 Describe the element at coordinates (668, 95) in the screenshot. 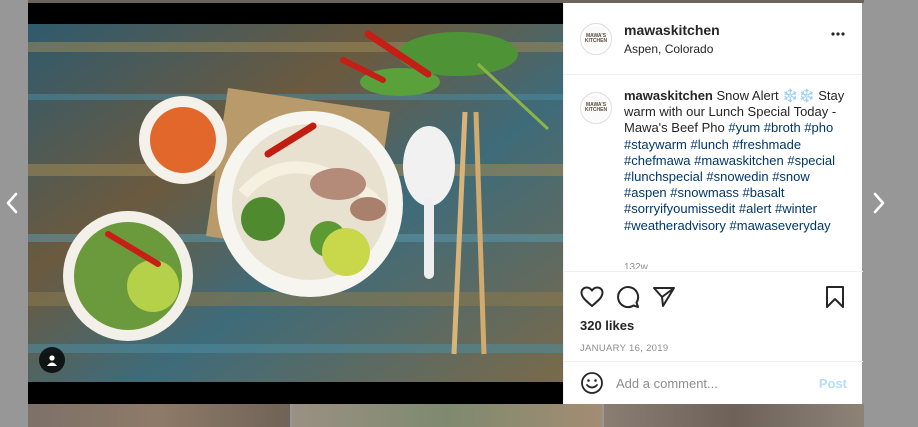

I see `caption-username-link: mawaskitchen` at that location.